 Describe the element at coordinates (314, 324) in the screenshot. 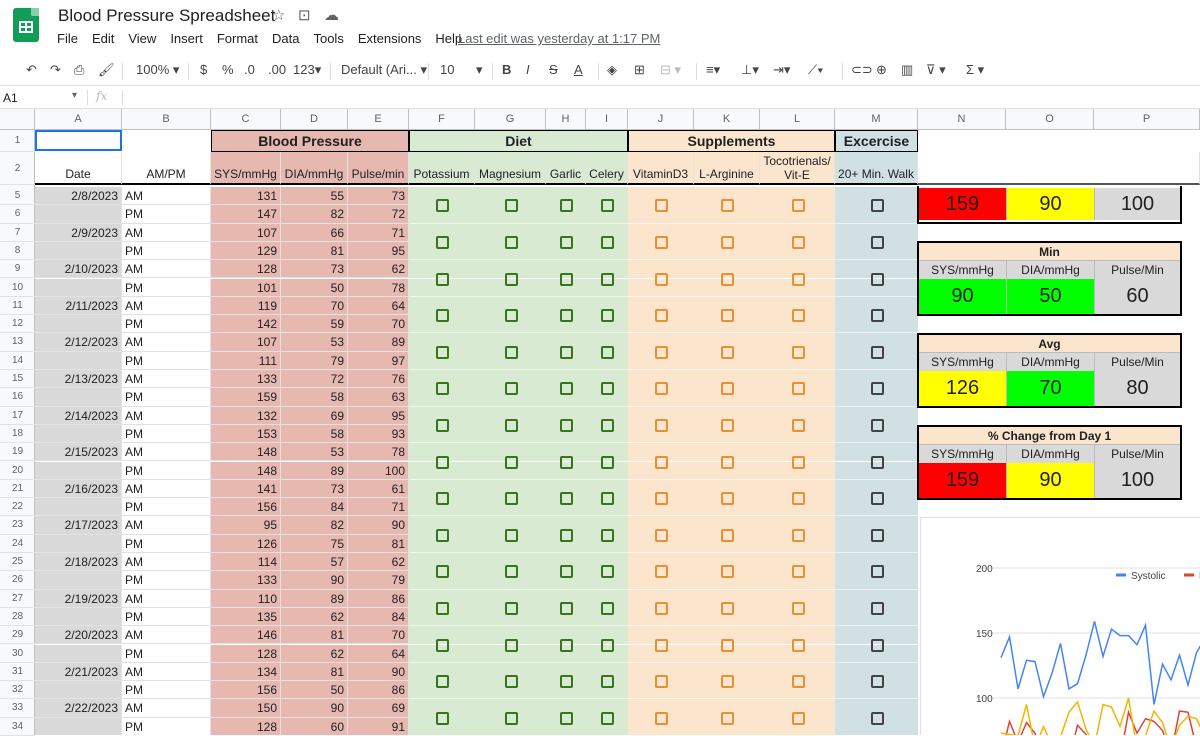

I see `dia-cell: 59` at that location.